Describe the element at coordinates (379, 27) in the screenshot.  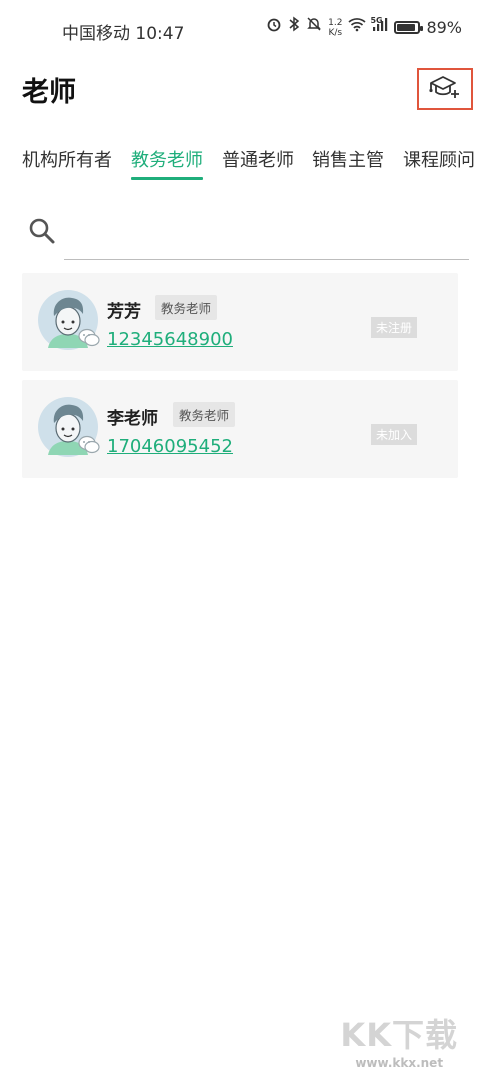
I see `signal-icon: 5G` at that location.